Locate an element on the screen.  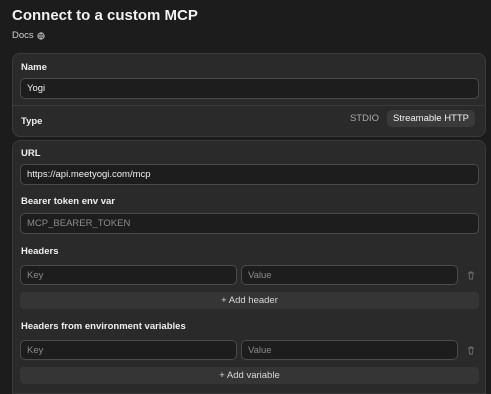
delete-env-variable-icon is located at coordinates (471, 350).